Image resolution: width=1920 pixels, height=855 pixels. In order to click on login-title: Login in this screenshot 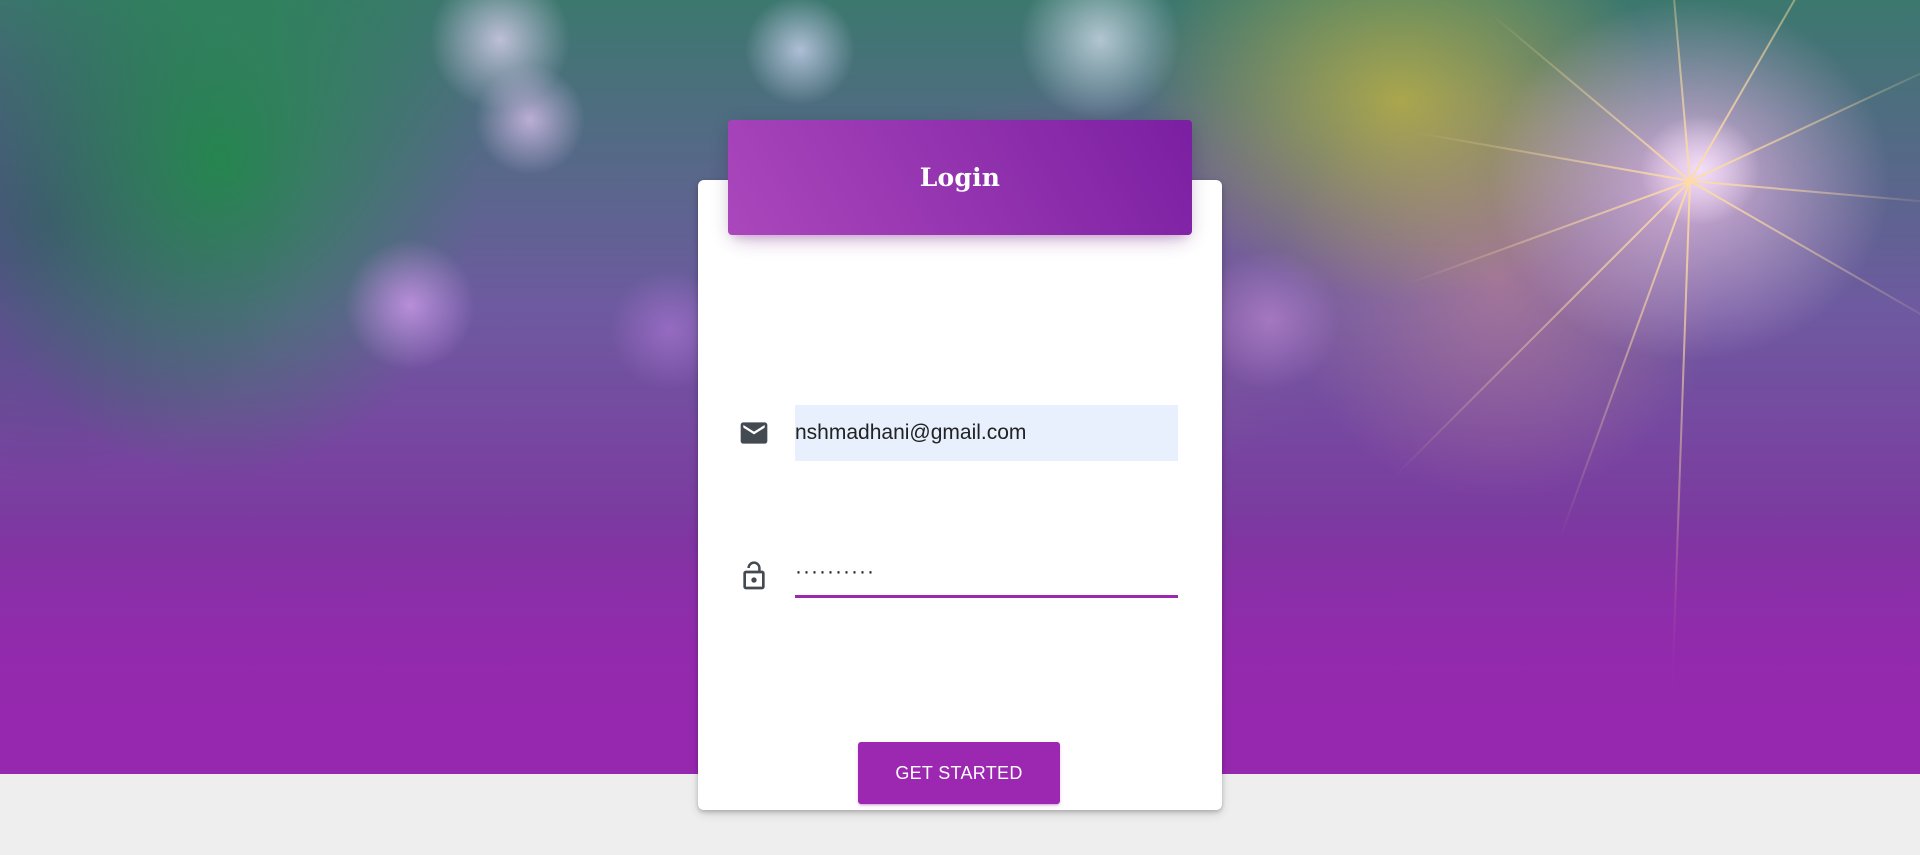, I will do `click(960, 177)`.